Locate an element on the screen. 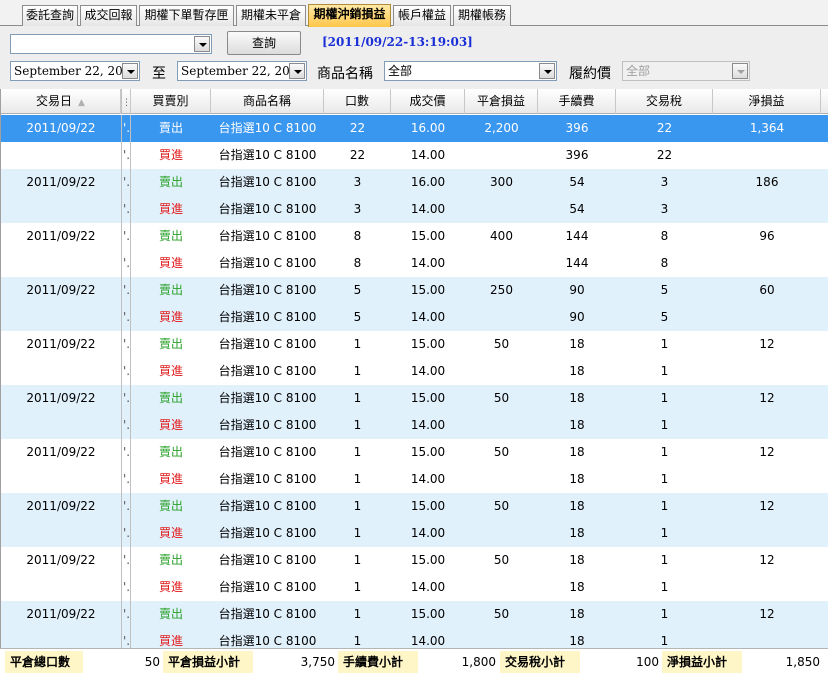 This screenshot has width=828, height=674. tab-order-query: 委託查詢 is located at coordinates (50, 15).